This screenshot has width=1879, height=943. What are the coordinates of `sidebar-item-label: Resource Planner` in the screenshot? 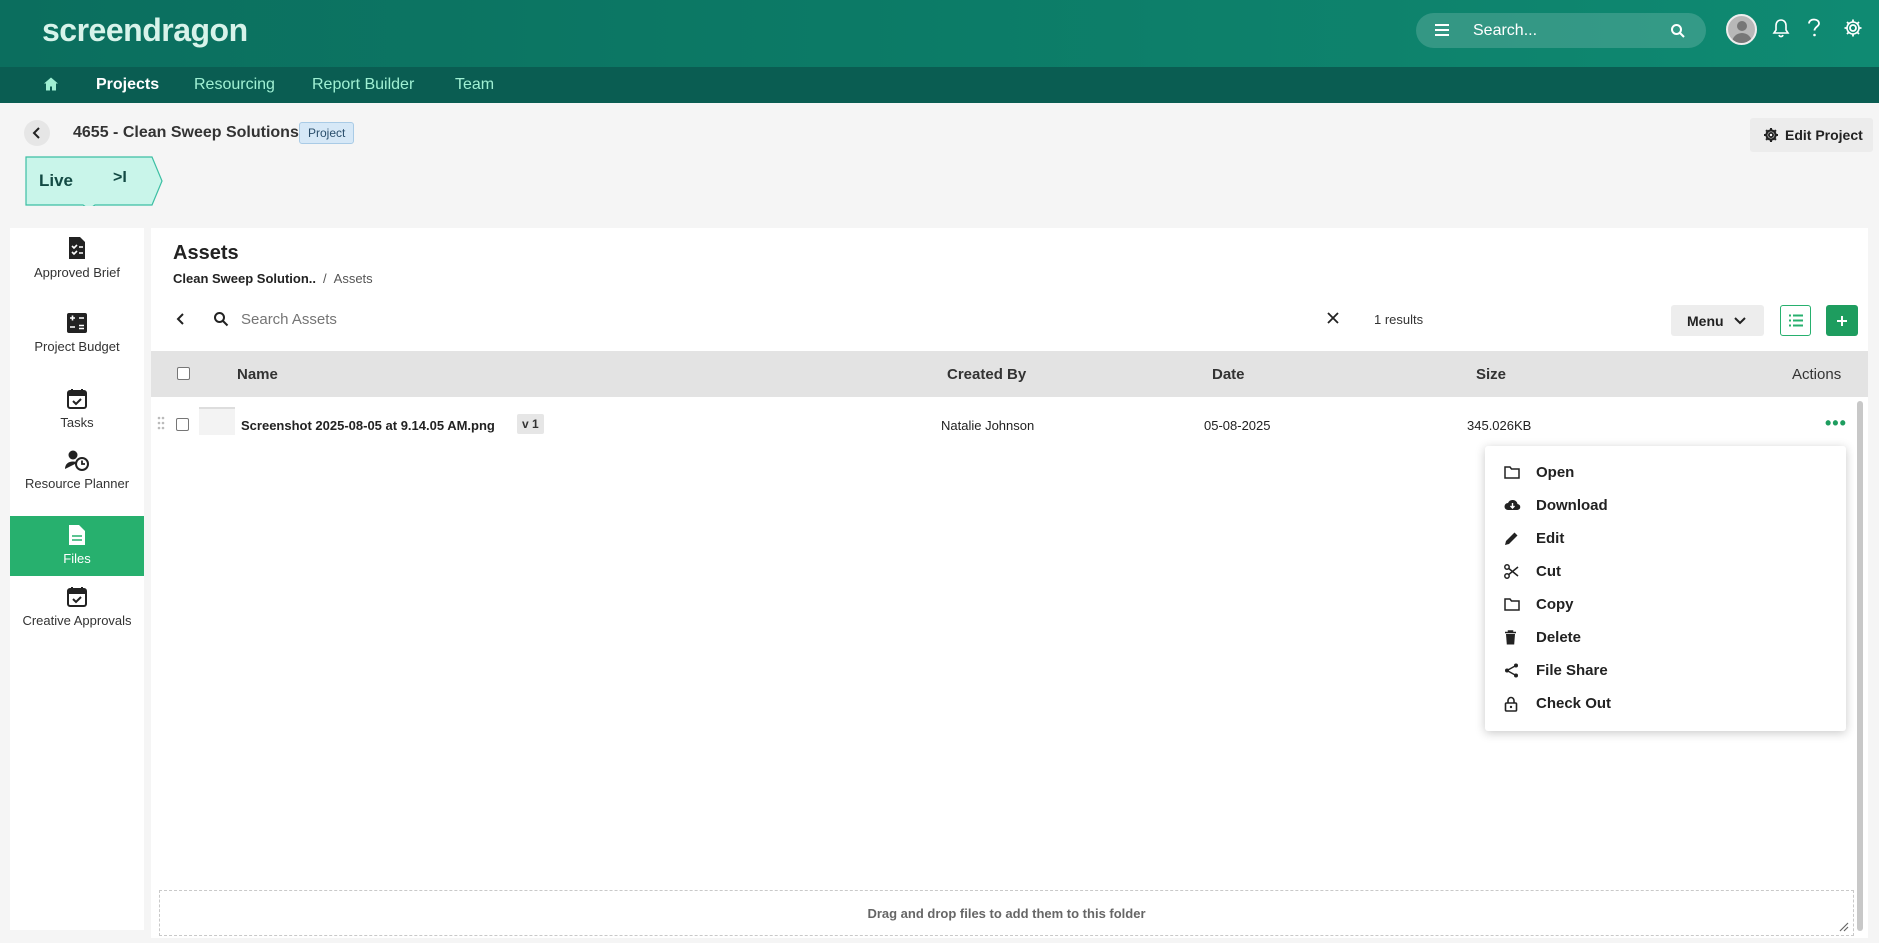 It's located at (77, 483).